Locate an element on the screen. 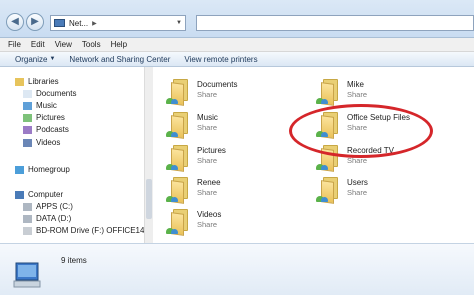  nav-item-label: Videos is located at coordinates (48, 142).